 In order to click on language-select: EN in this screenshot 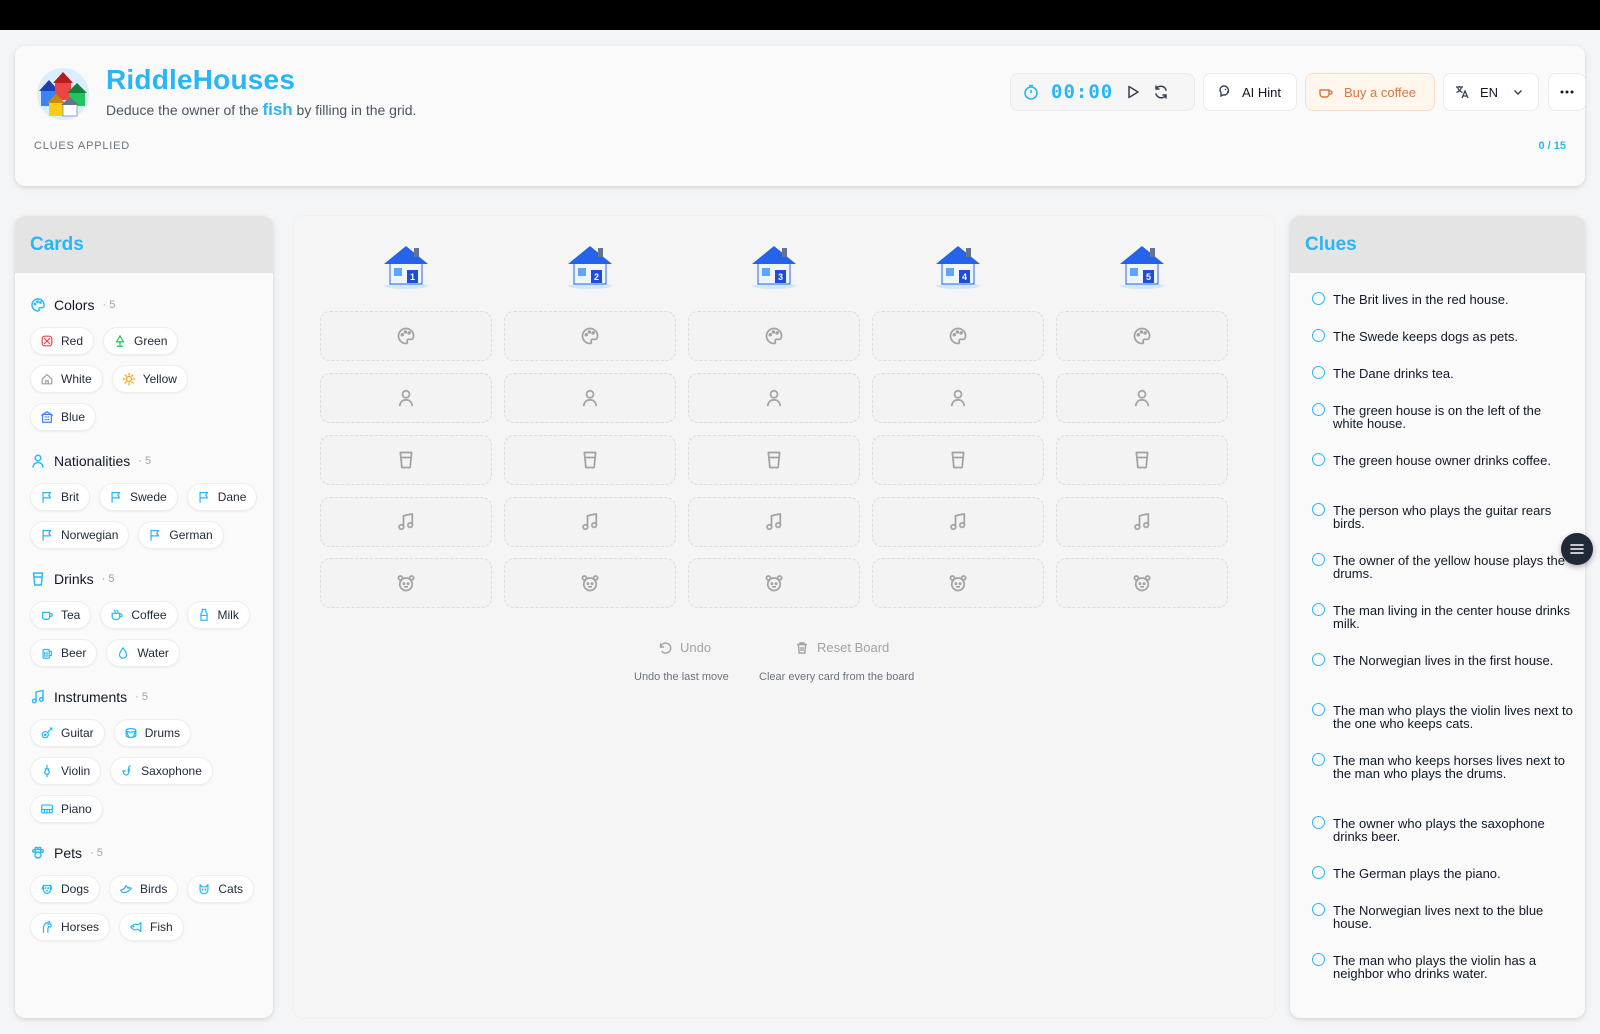, I will do `click(1491, 92)`.